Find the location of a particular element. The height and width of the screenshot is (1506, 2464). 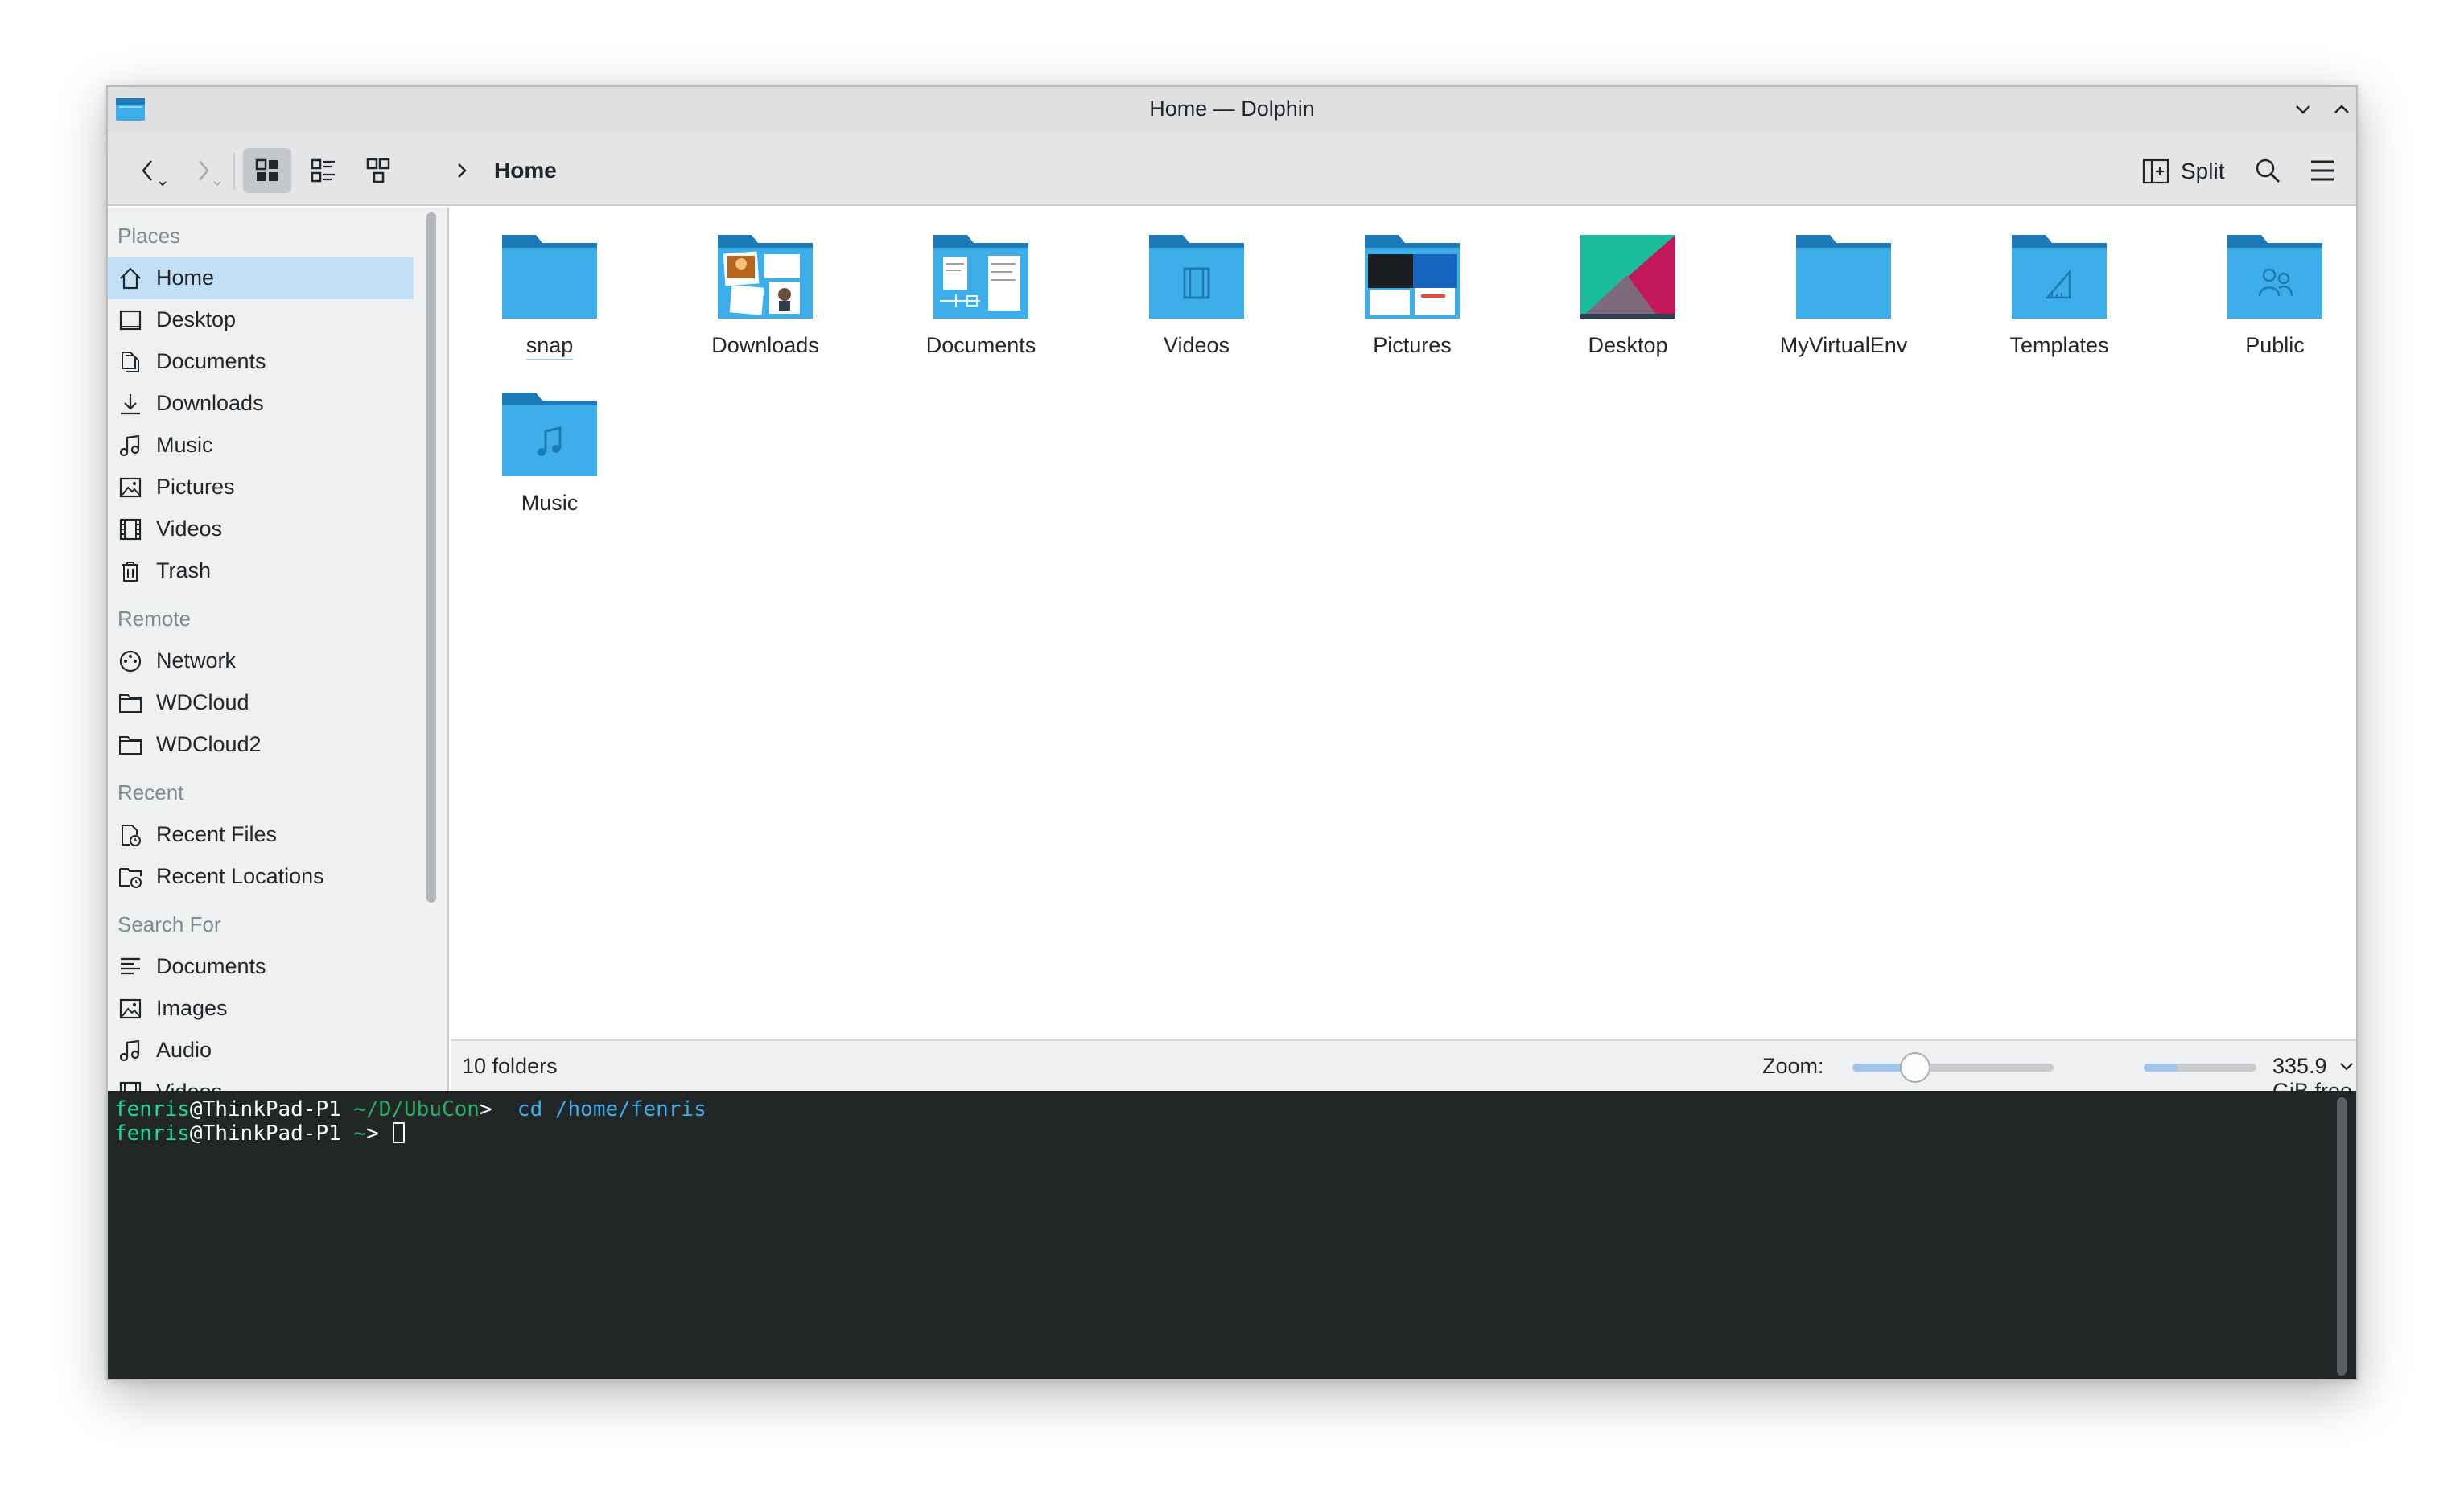

breadcrumb-chevron-icon is located at coordinates (462, 171).